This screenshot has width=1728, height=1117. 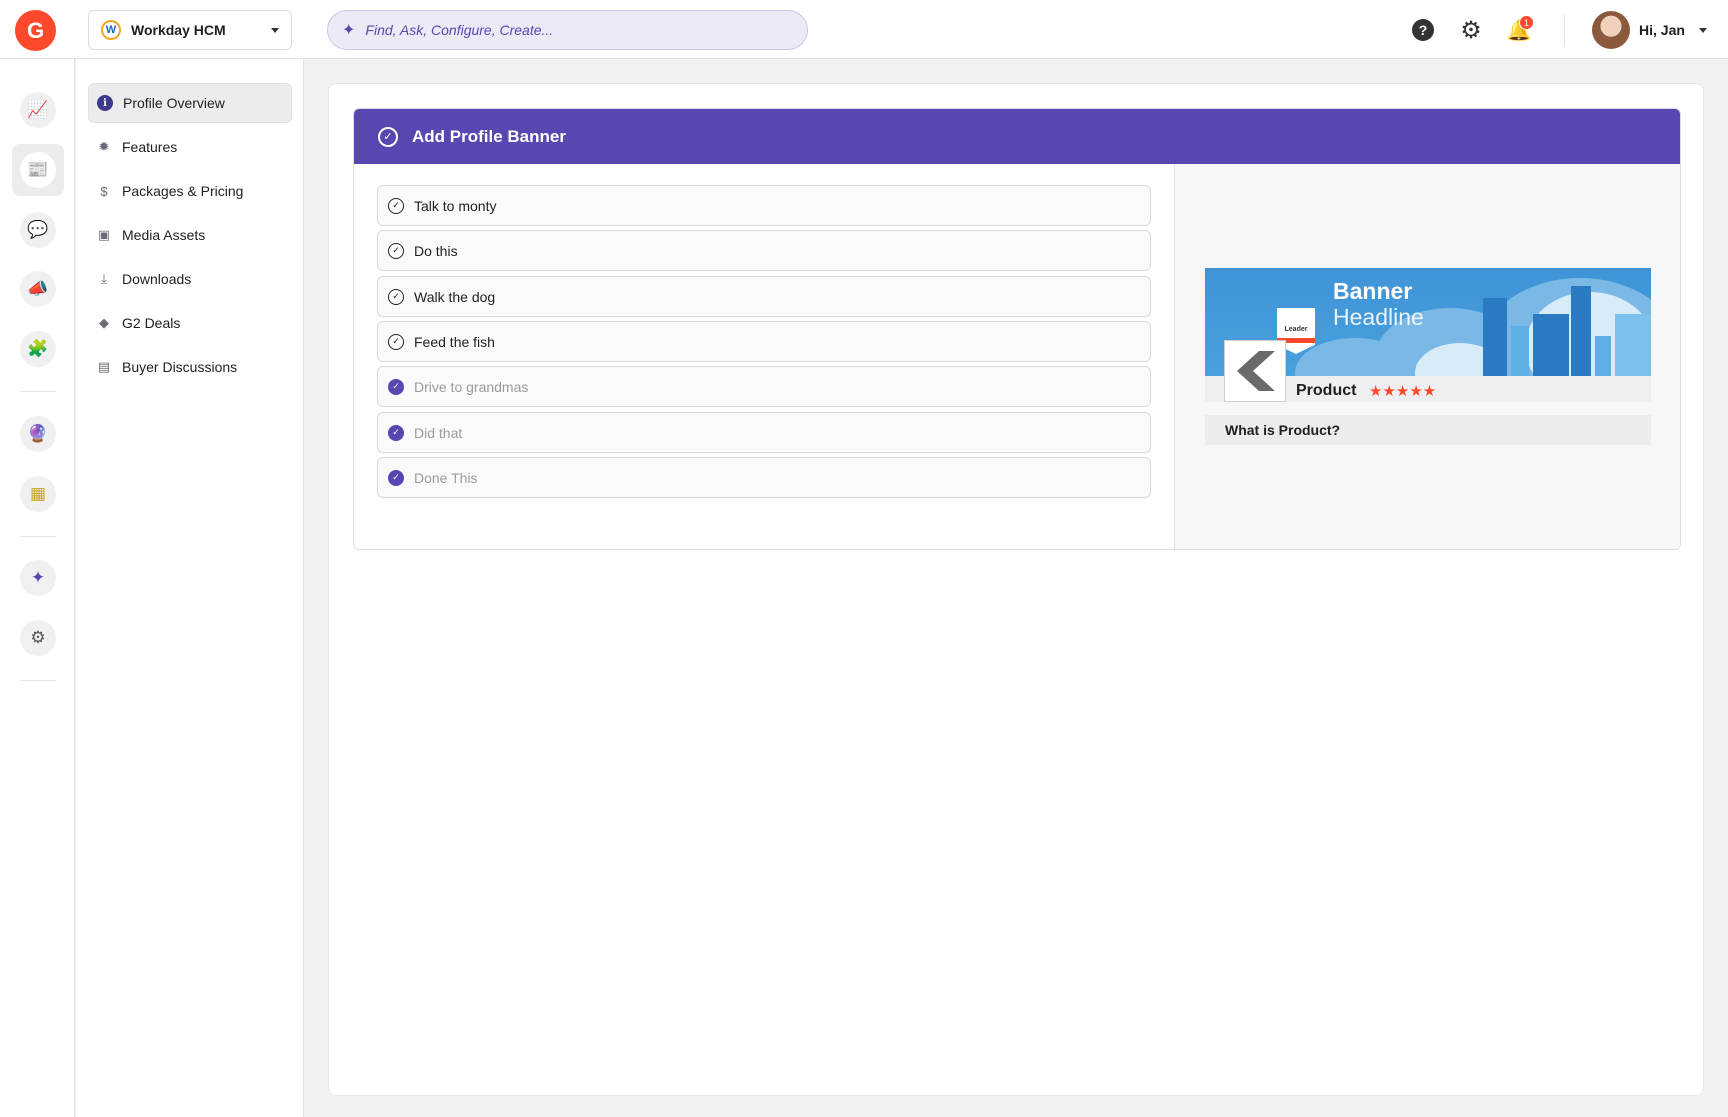 What do you see at coordinates (35, 30) in the screenshot?
I see `g2-logo: G` at bounding box center [35, 30].